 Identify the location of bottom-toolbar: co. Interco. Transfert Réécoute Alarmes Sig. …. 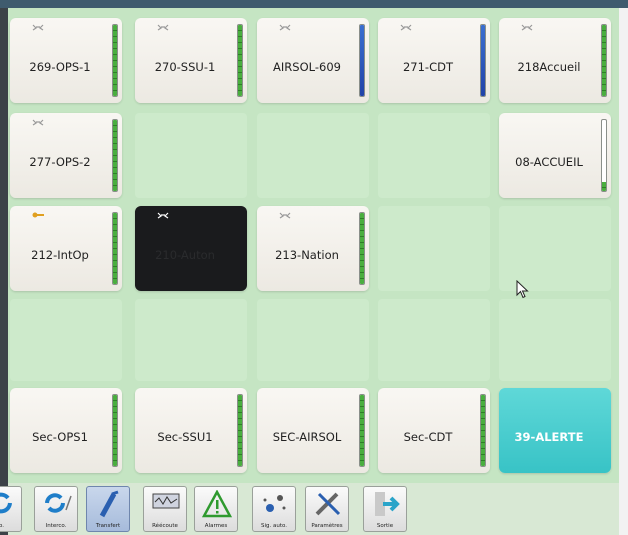
(309, 509).